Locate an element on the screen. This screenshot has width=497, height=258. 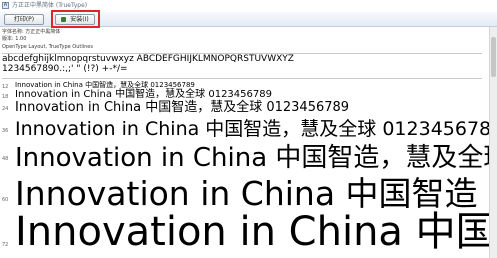
font-version-info: 版本: 1.00 is located at coordinates (14, 39).